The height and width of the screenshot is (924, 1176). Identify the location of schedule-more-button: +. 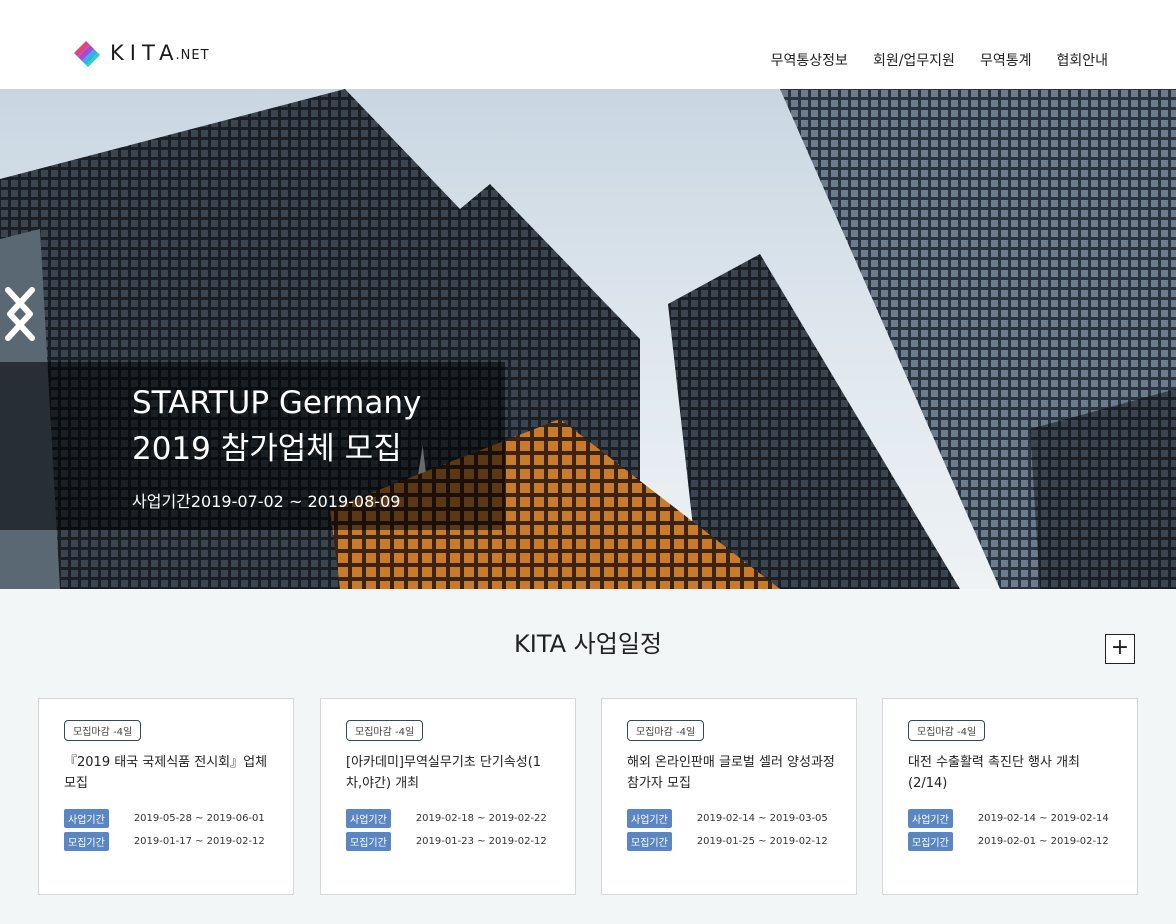
(1120, 649).